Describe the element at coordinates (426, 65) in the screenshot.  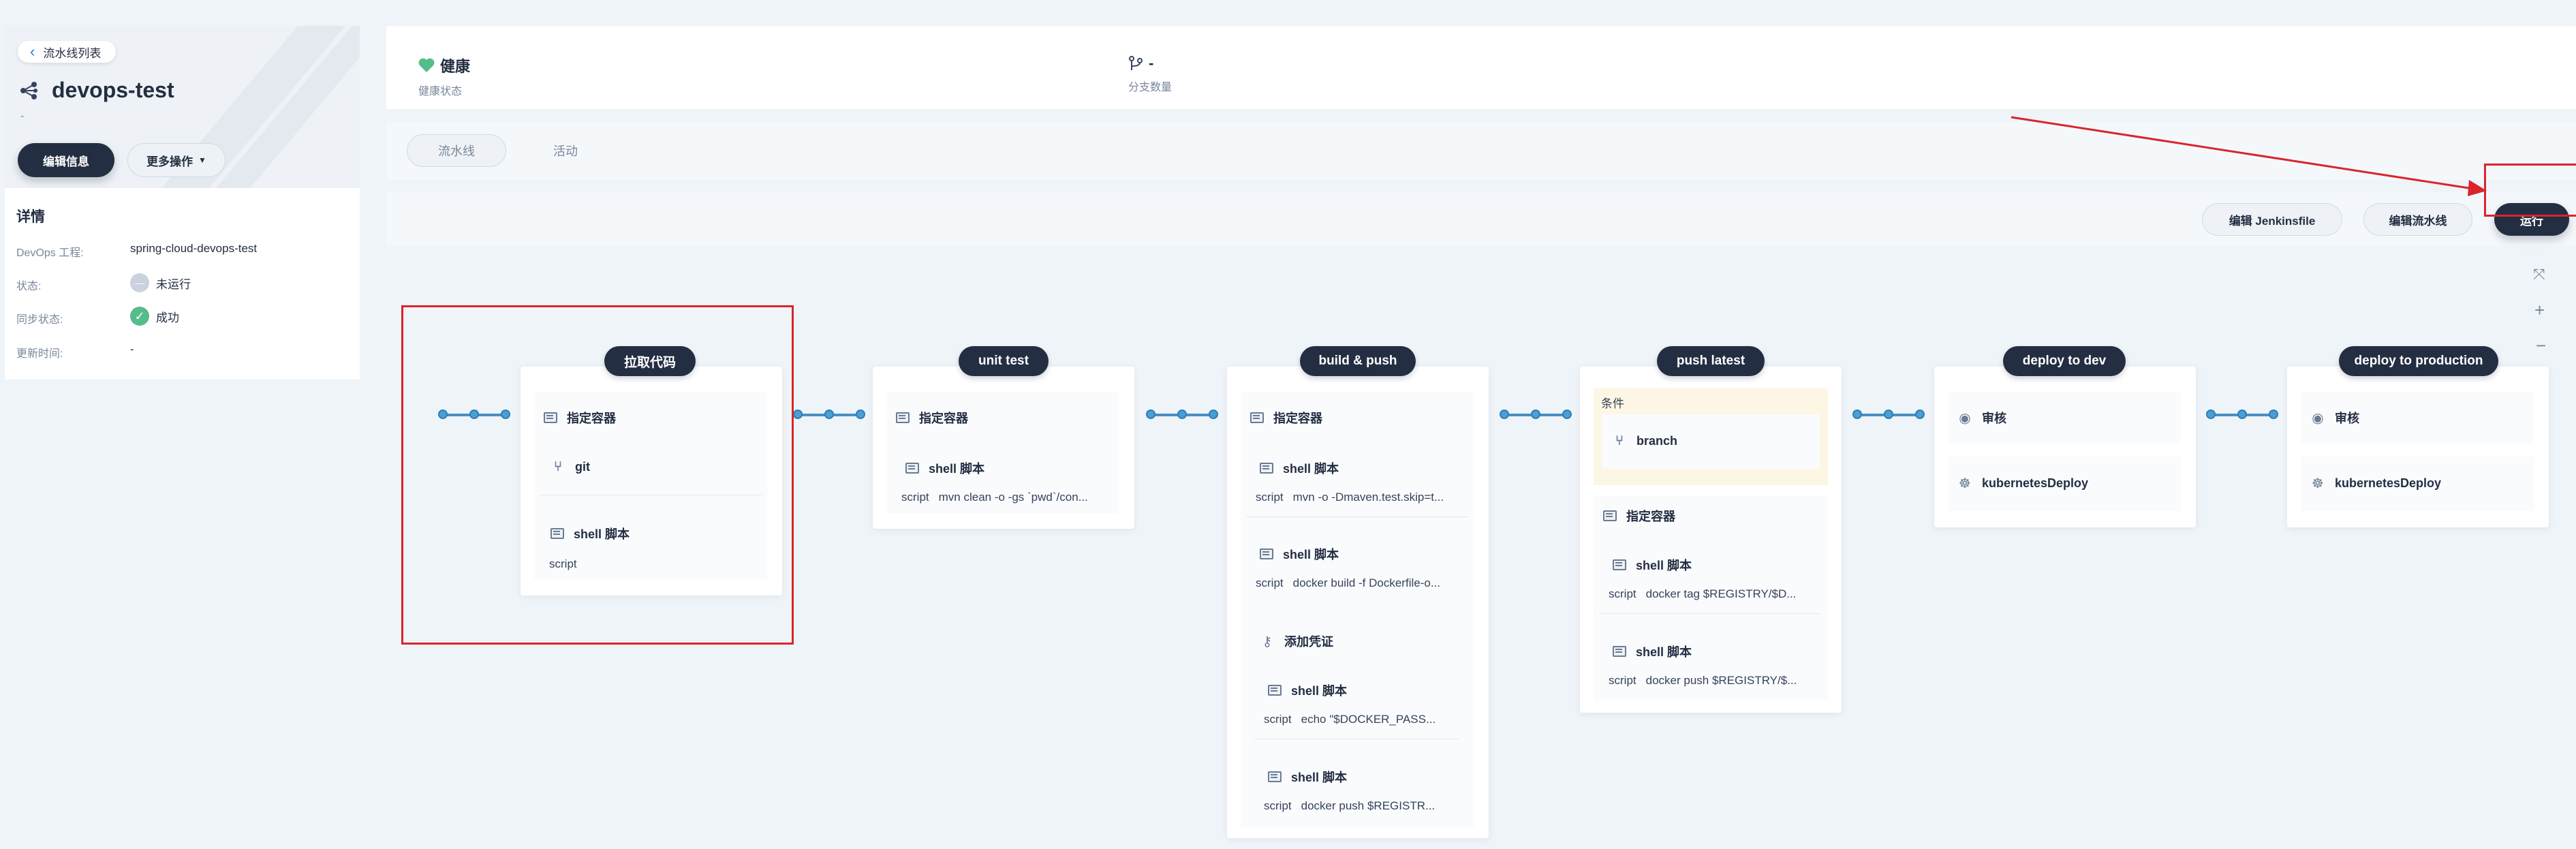
I see `heart-icon` at that location.